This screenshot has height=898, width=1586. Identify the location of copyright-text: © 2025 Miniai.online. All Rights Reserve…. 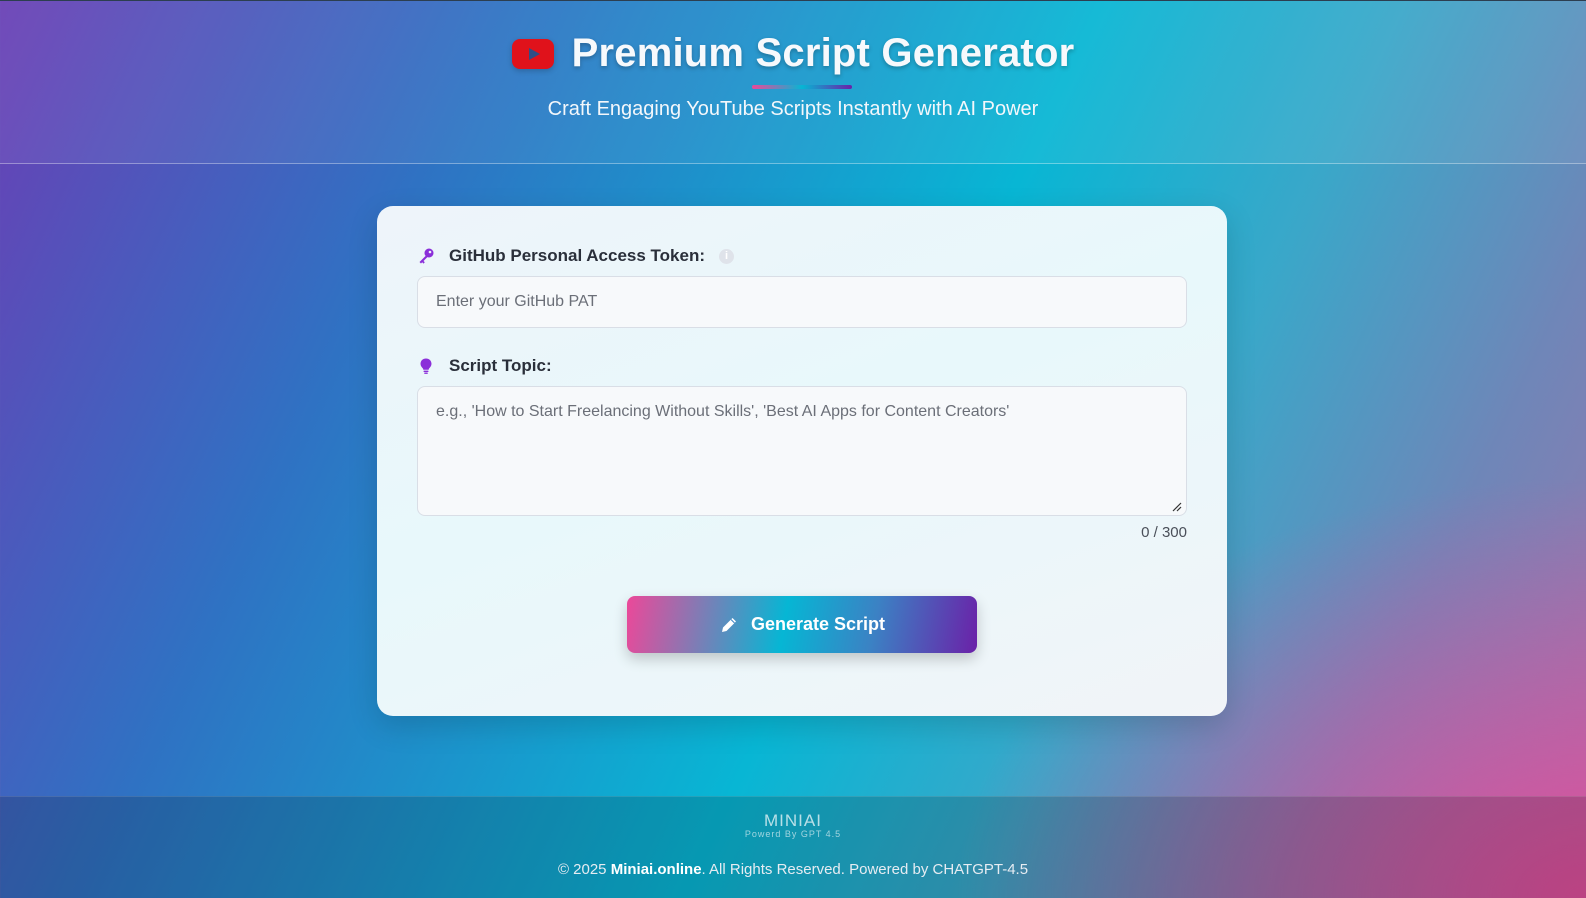
(793, 869).